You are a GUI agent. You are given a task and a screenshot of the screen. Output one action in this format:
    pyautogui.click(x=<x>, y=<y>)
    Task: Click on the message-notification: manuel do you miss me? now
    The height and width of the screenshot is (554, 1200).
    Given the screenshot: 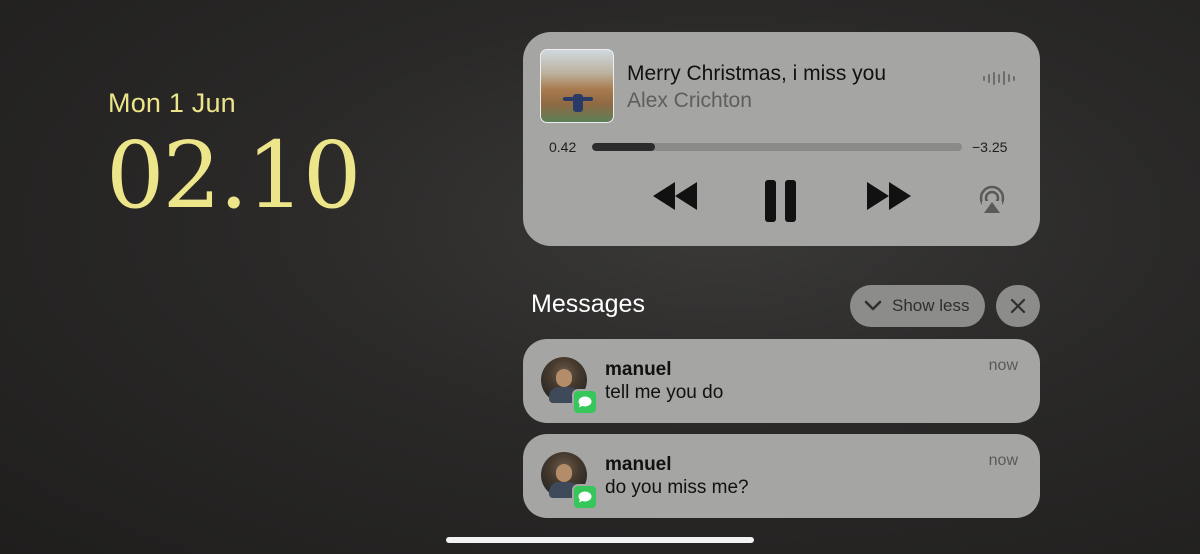 What is the action you would take?
    pyautogui.click(x=781, y=476)
    